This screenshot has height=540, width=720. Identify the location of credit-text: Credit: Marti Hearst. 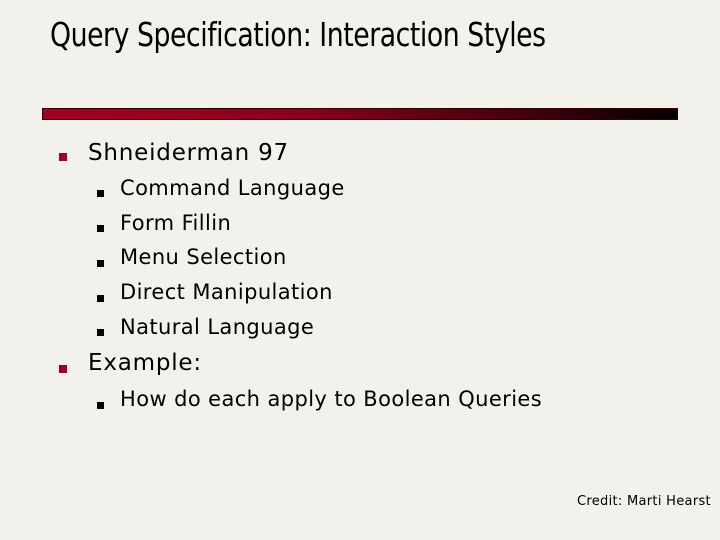
(644, 501).